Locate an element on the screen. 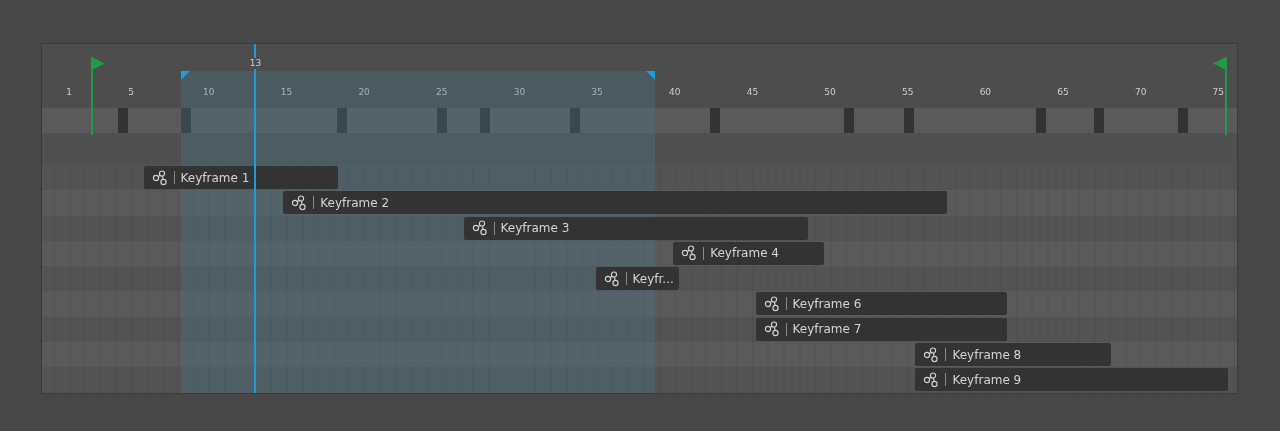  keyframe-label: Keyframe 3 is located at coordinates (535, 229).